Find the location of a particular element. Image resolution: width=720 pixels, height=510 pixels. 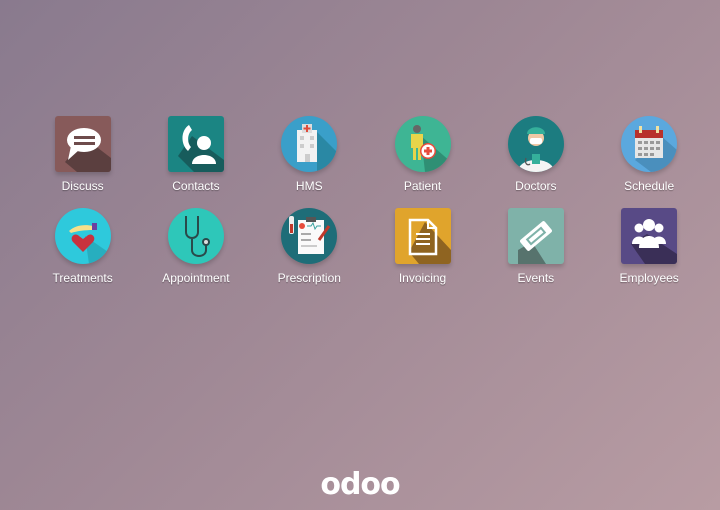

contact-phone-icon is located at coordinates (195, 144).